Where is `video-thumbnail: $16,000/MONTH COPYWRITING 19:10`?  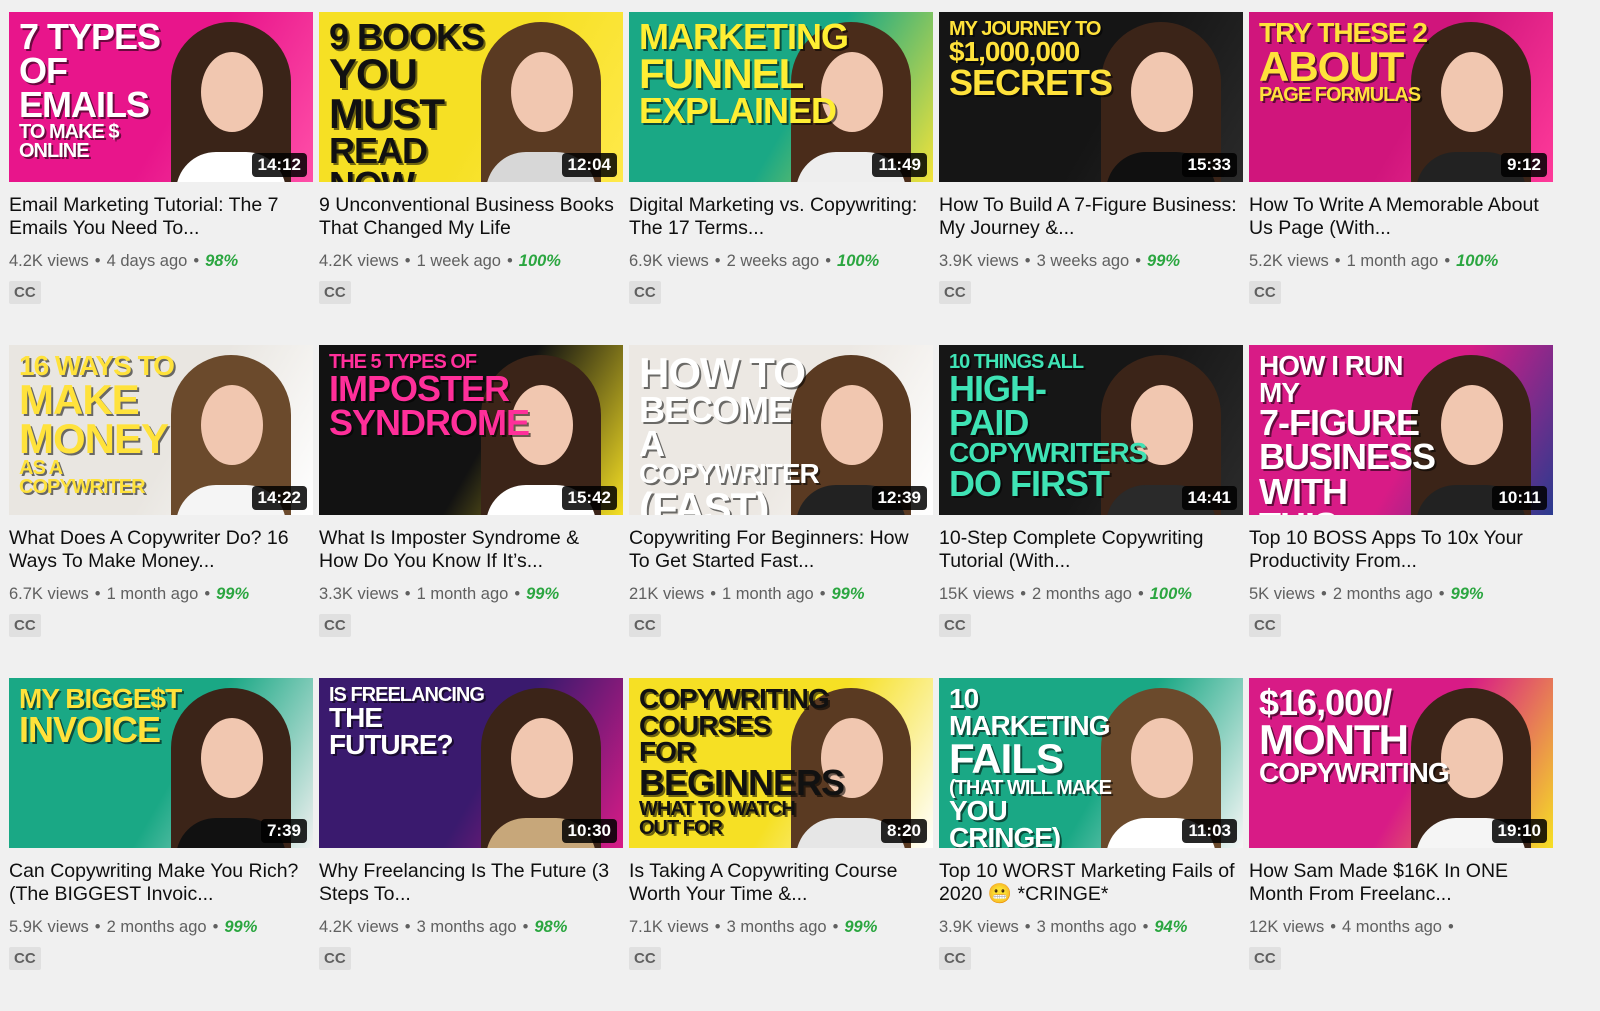
video-thumbnail: $16,000/MONTH COPYWRITING 19:10 is located at coordinates (1401, 763).